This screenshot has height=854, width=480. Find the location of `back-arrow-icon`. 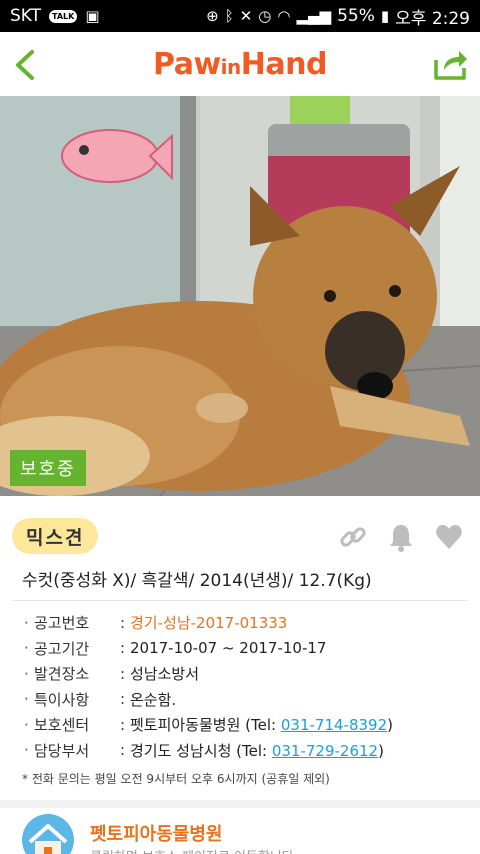

back-arrow-icon is located at coordinates (25, 65).